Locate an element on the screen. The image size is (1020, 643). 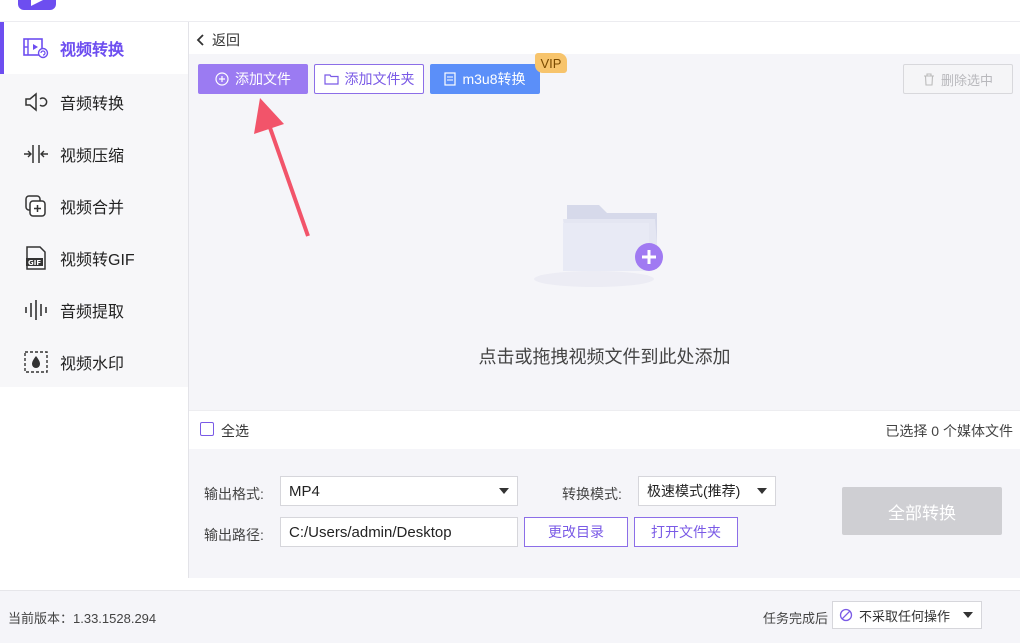
sidebar-item-label: 视频转换 is located at coordinates (92, 50).